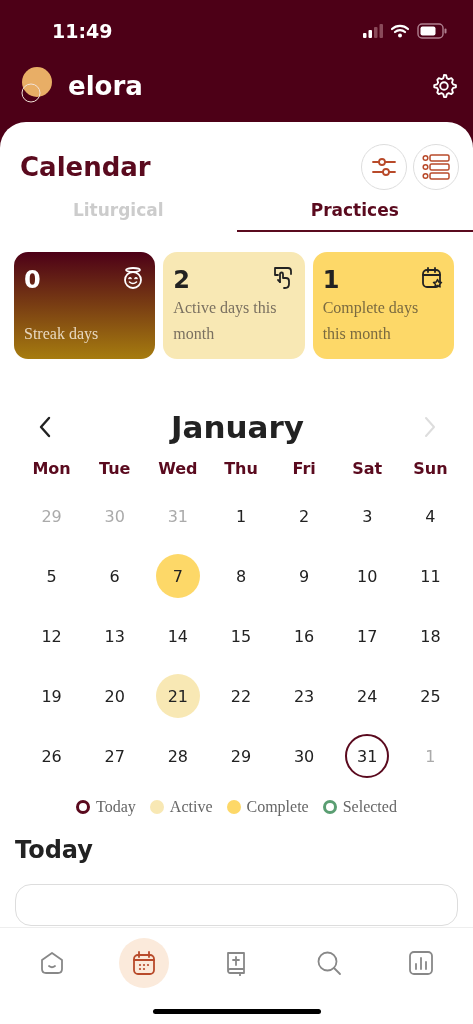 The height and width of the screenshot is (1024, 473). What do you see at coordinates (51, 756) in the screenshot?
I see `day-cell: 26` at bounding box center [51, 756].